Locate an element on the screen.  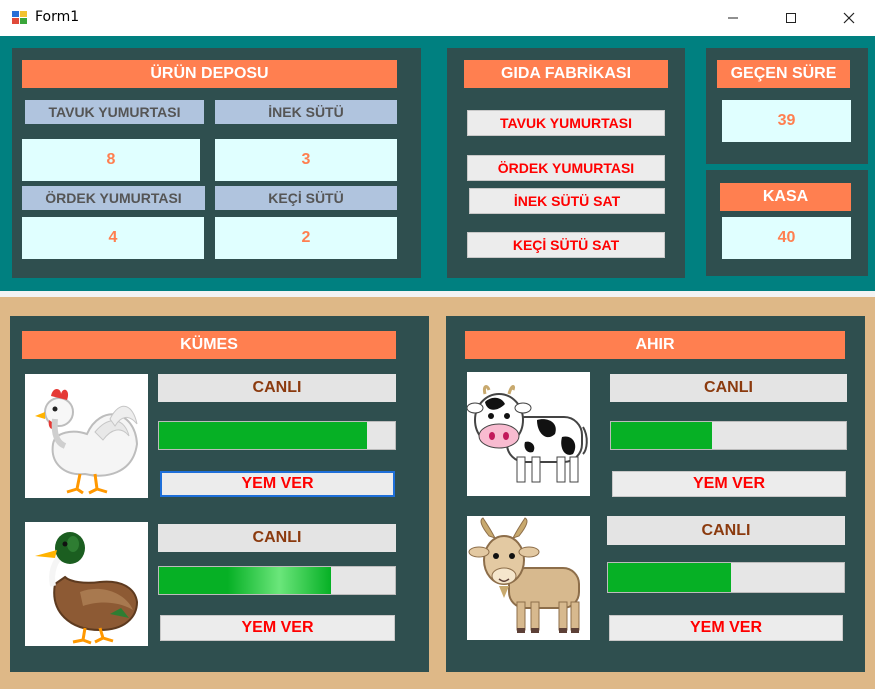
chicken-picture is located at coordinates (86, 436).